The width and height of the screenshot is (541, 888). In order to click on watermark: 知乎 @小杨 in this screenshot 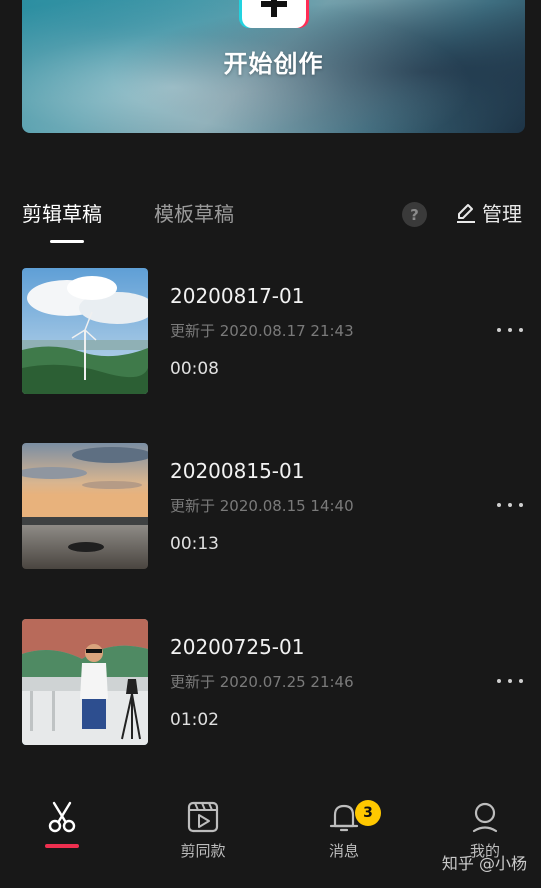, I will do `click(484, 863)`.